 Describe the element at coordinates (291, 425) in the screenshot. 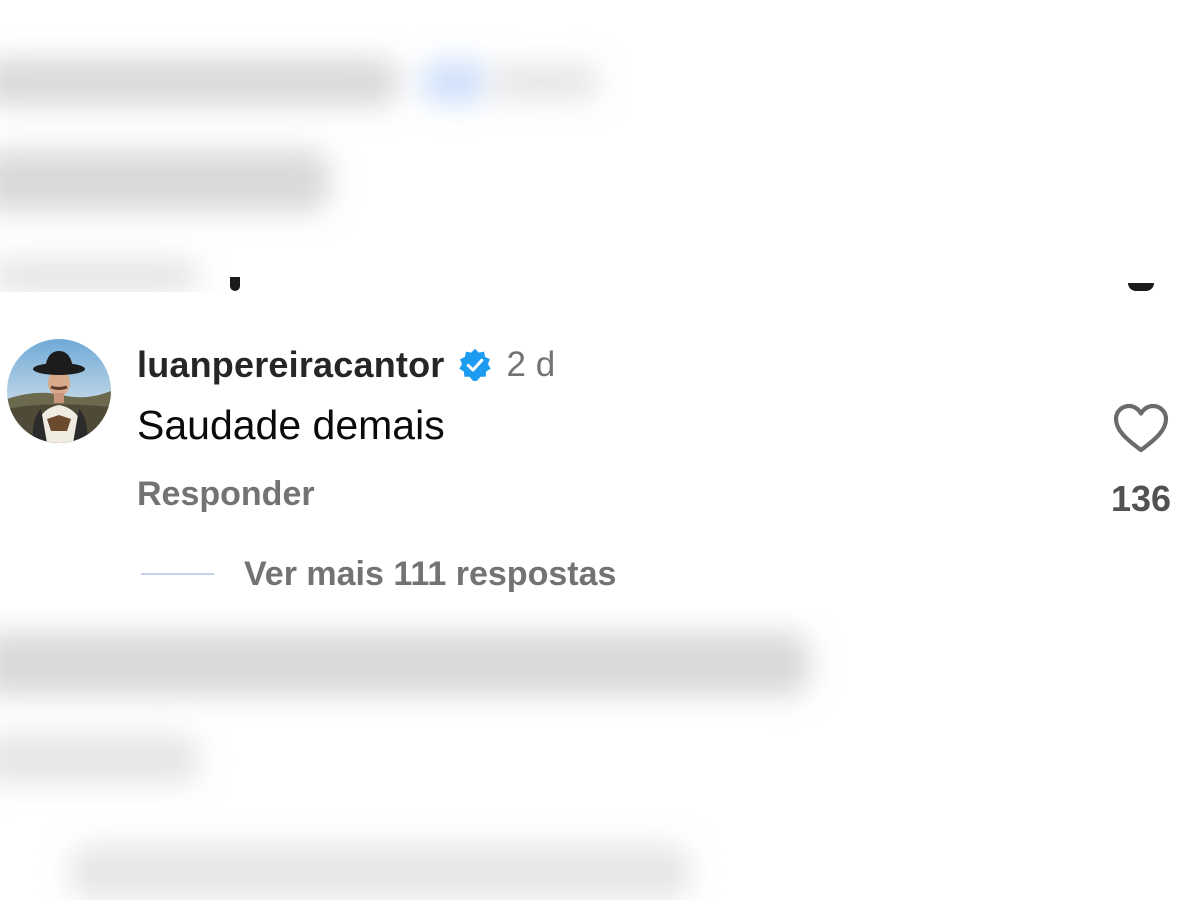

I see `comment-text: Saudade demais` at that location.